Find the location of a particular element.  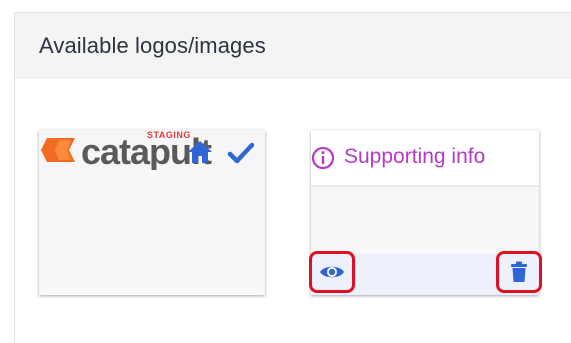

card-action-bar is located at coordinates (425, 273).